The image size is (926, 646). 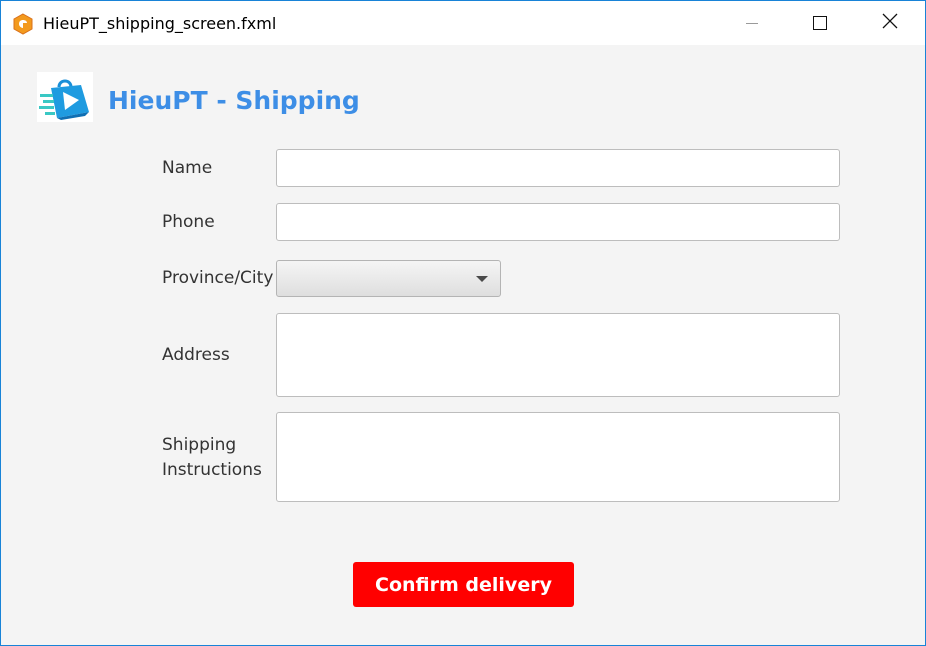 I want to click on scene-builder-app-icon, so click(x=23, y=24).